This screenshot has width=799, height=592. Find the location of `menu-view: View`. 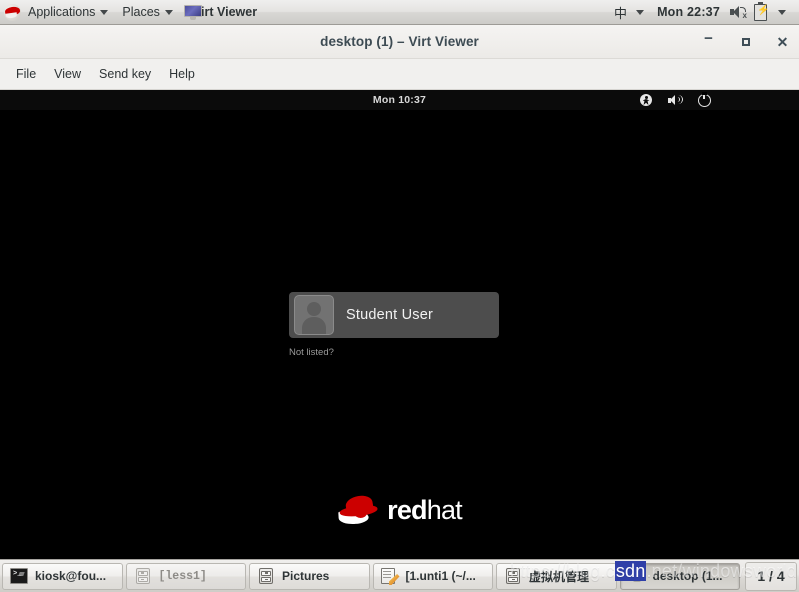

menu-view: View is located at coordinates (67, 74).